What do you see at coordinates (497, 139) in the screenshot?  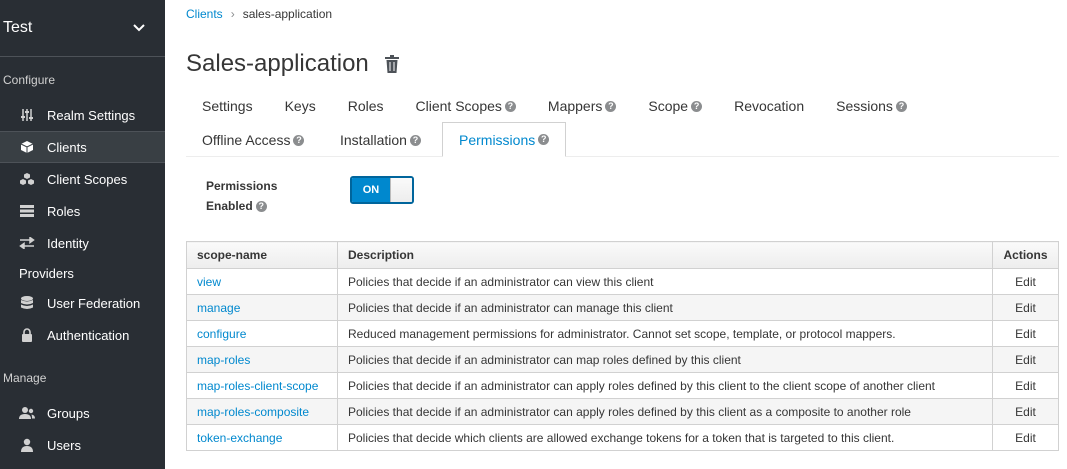 I see `tab-label: Permissions` at bounding box center [497, 139].